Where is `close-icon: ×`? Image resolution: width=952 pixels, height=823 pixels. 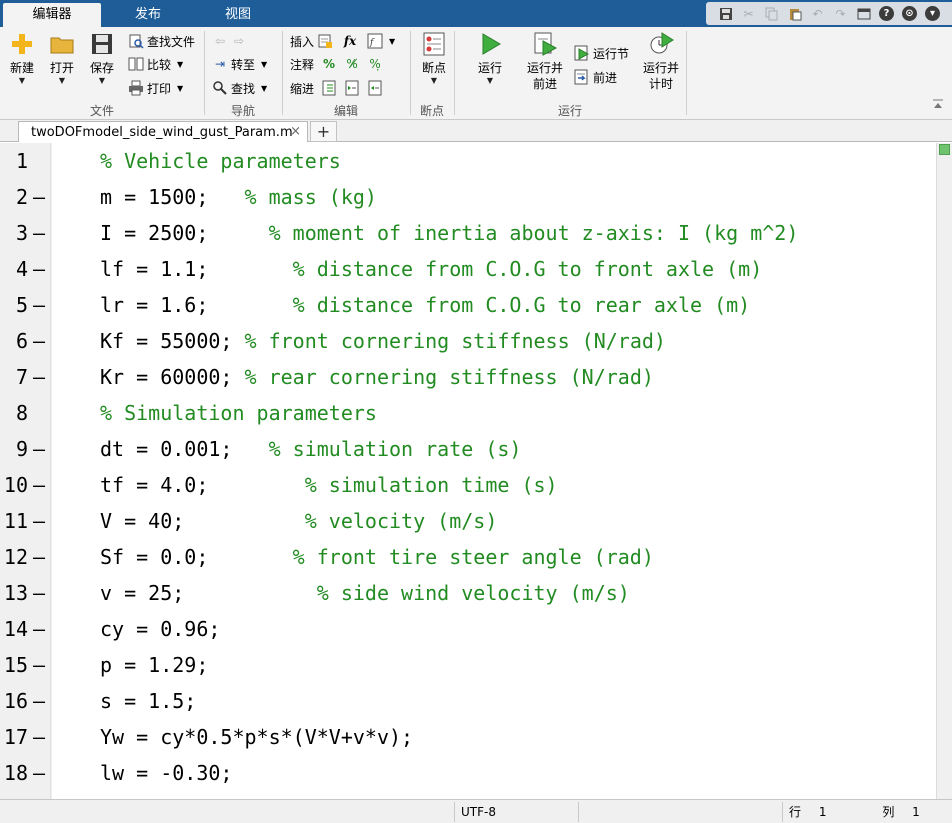 close-icon: × is located at coordinates (295, 131).